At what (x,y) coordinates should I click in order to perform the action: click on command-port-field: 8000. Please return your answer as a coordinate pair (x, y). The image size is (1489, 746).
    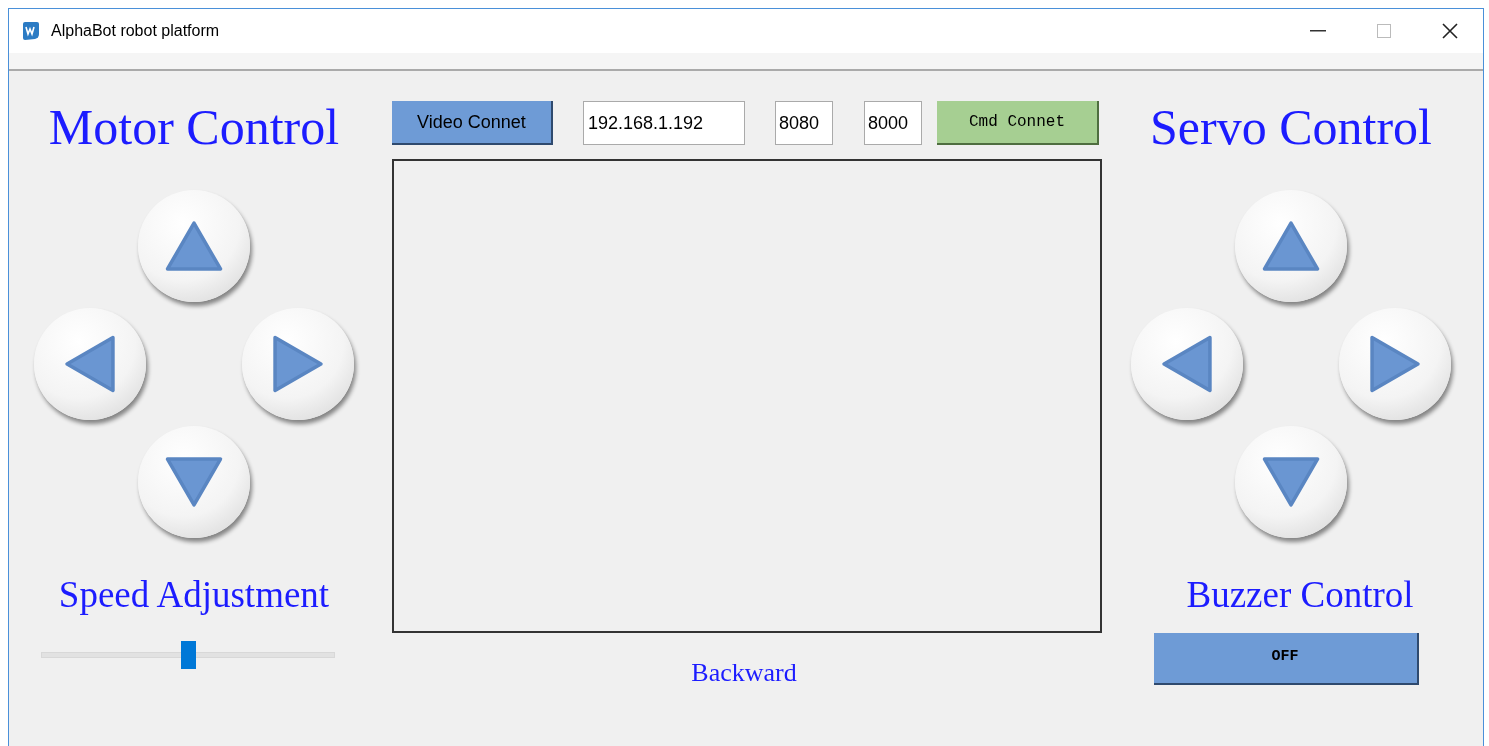
    Looking at the image, I should click on (893, 123).